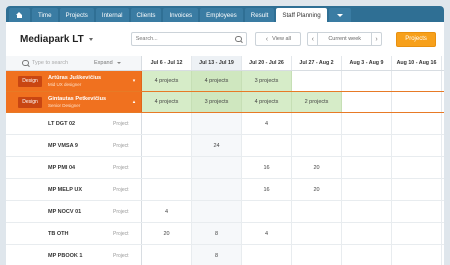 This screenshot has height=265, width=450. What do you see at coordinates (58, 233) in the screenshot?
I see `project-code: TB OTH` at bounding box center [58, 233].